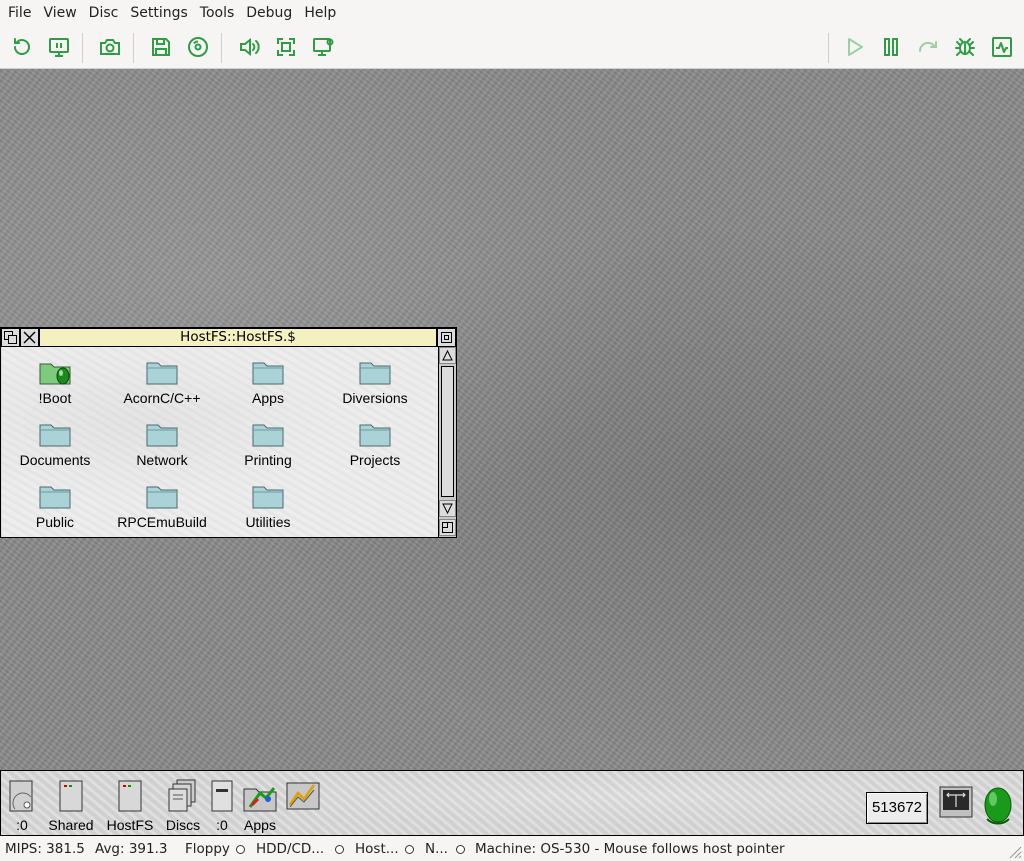 This screenshot has width=1024, height=861. I want to click on menu-file: File, so click(19, 13).